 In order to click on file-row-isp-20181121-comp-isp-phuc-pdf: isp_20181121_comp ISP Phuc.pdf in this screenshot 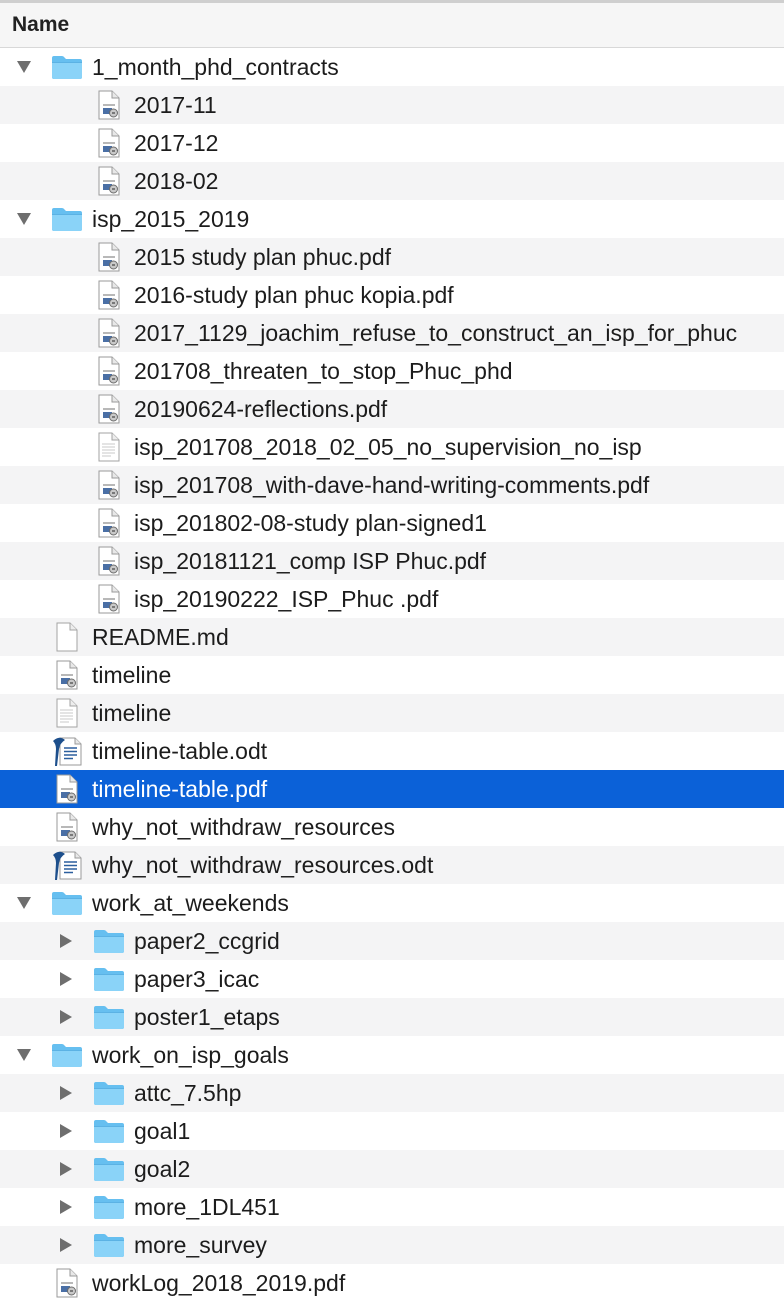, I will do `click(392, 561)`.